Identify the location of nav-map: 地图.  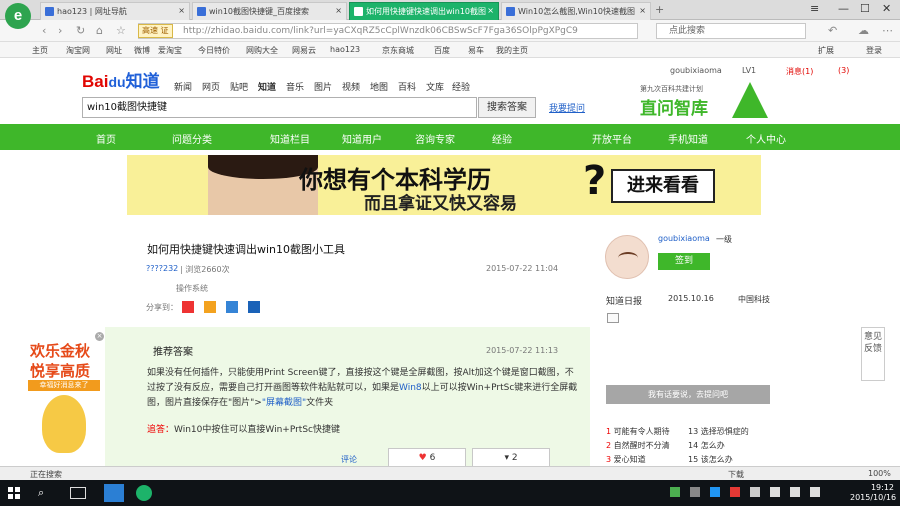
(379, 86).